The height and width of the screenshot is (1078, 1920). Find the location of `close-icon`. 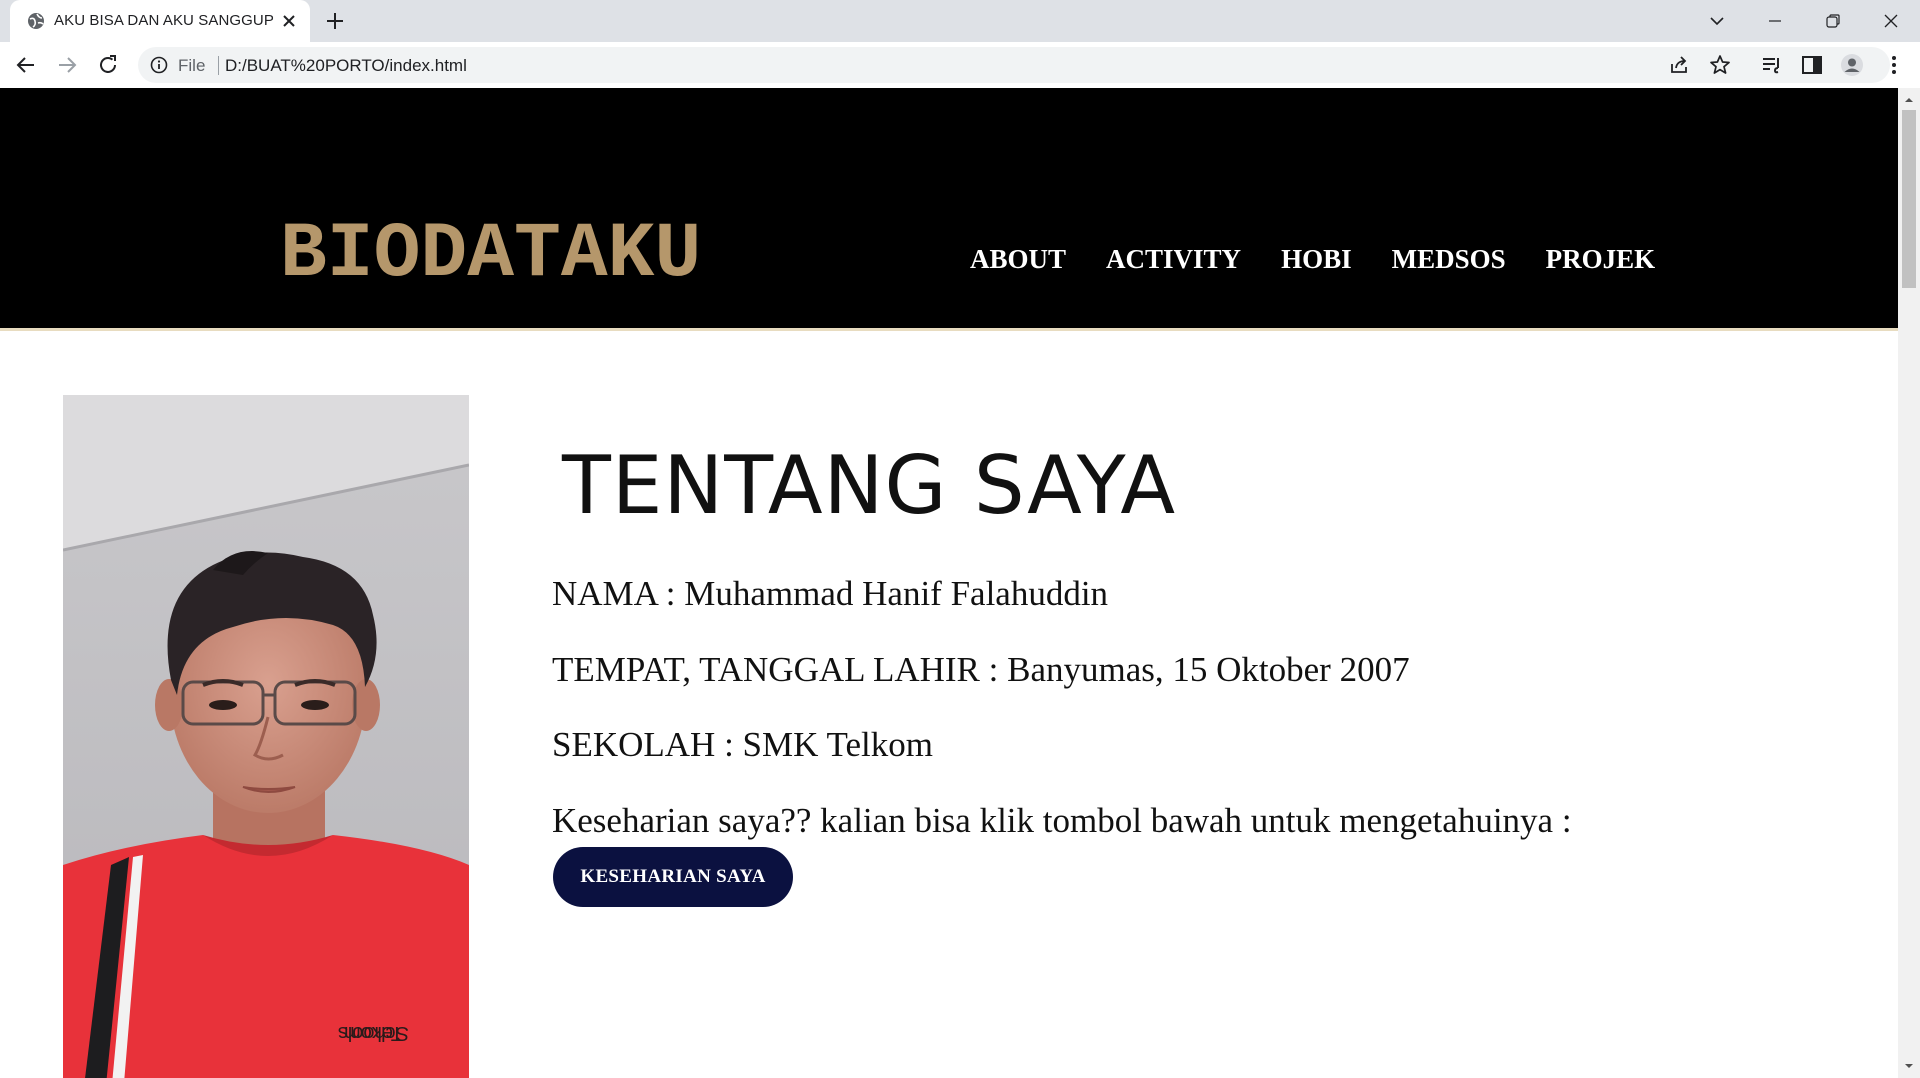

close-icon is located at coordinates (1891, 21).